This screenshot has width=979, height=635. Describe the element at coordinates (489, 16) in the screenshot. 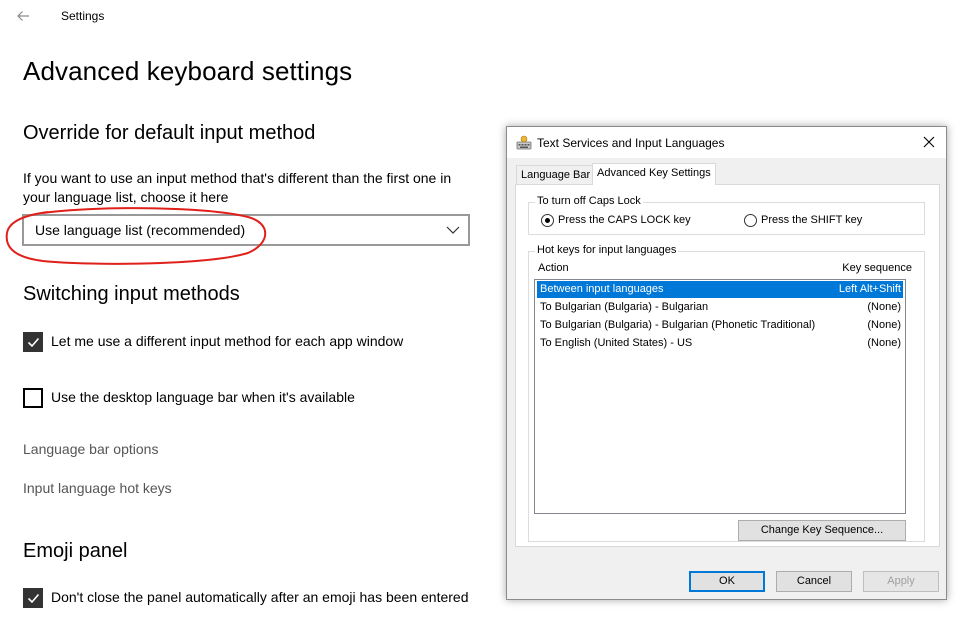

I see `settings-titlebar: Settings` at that location.